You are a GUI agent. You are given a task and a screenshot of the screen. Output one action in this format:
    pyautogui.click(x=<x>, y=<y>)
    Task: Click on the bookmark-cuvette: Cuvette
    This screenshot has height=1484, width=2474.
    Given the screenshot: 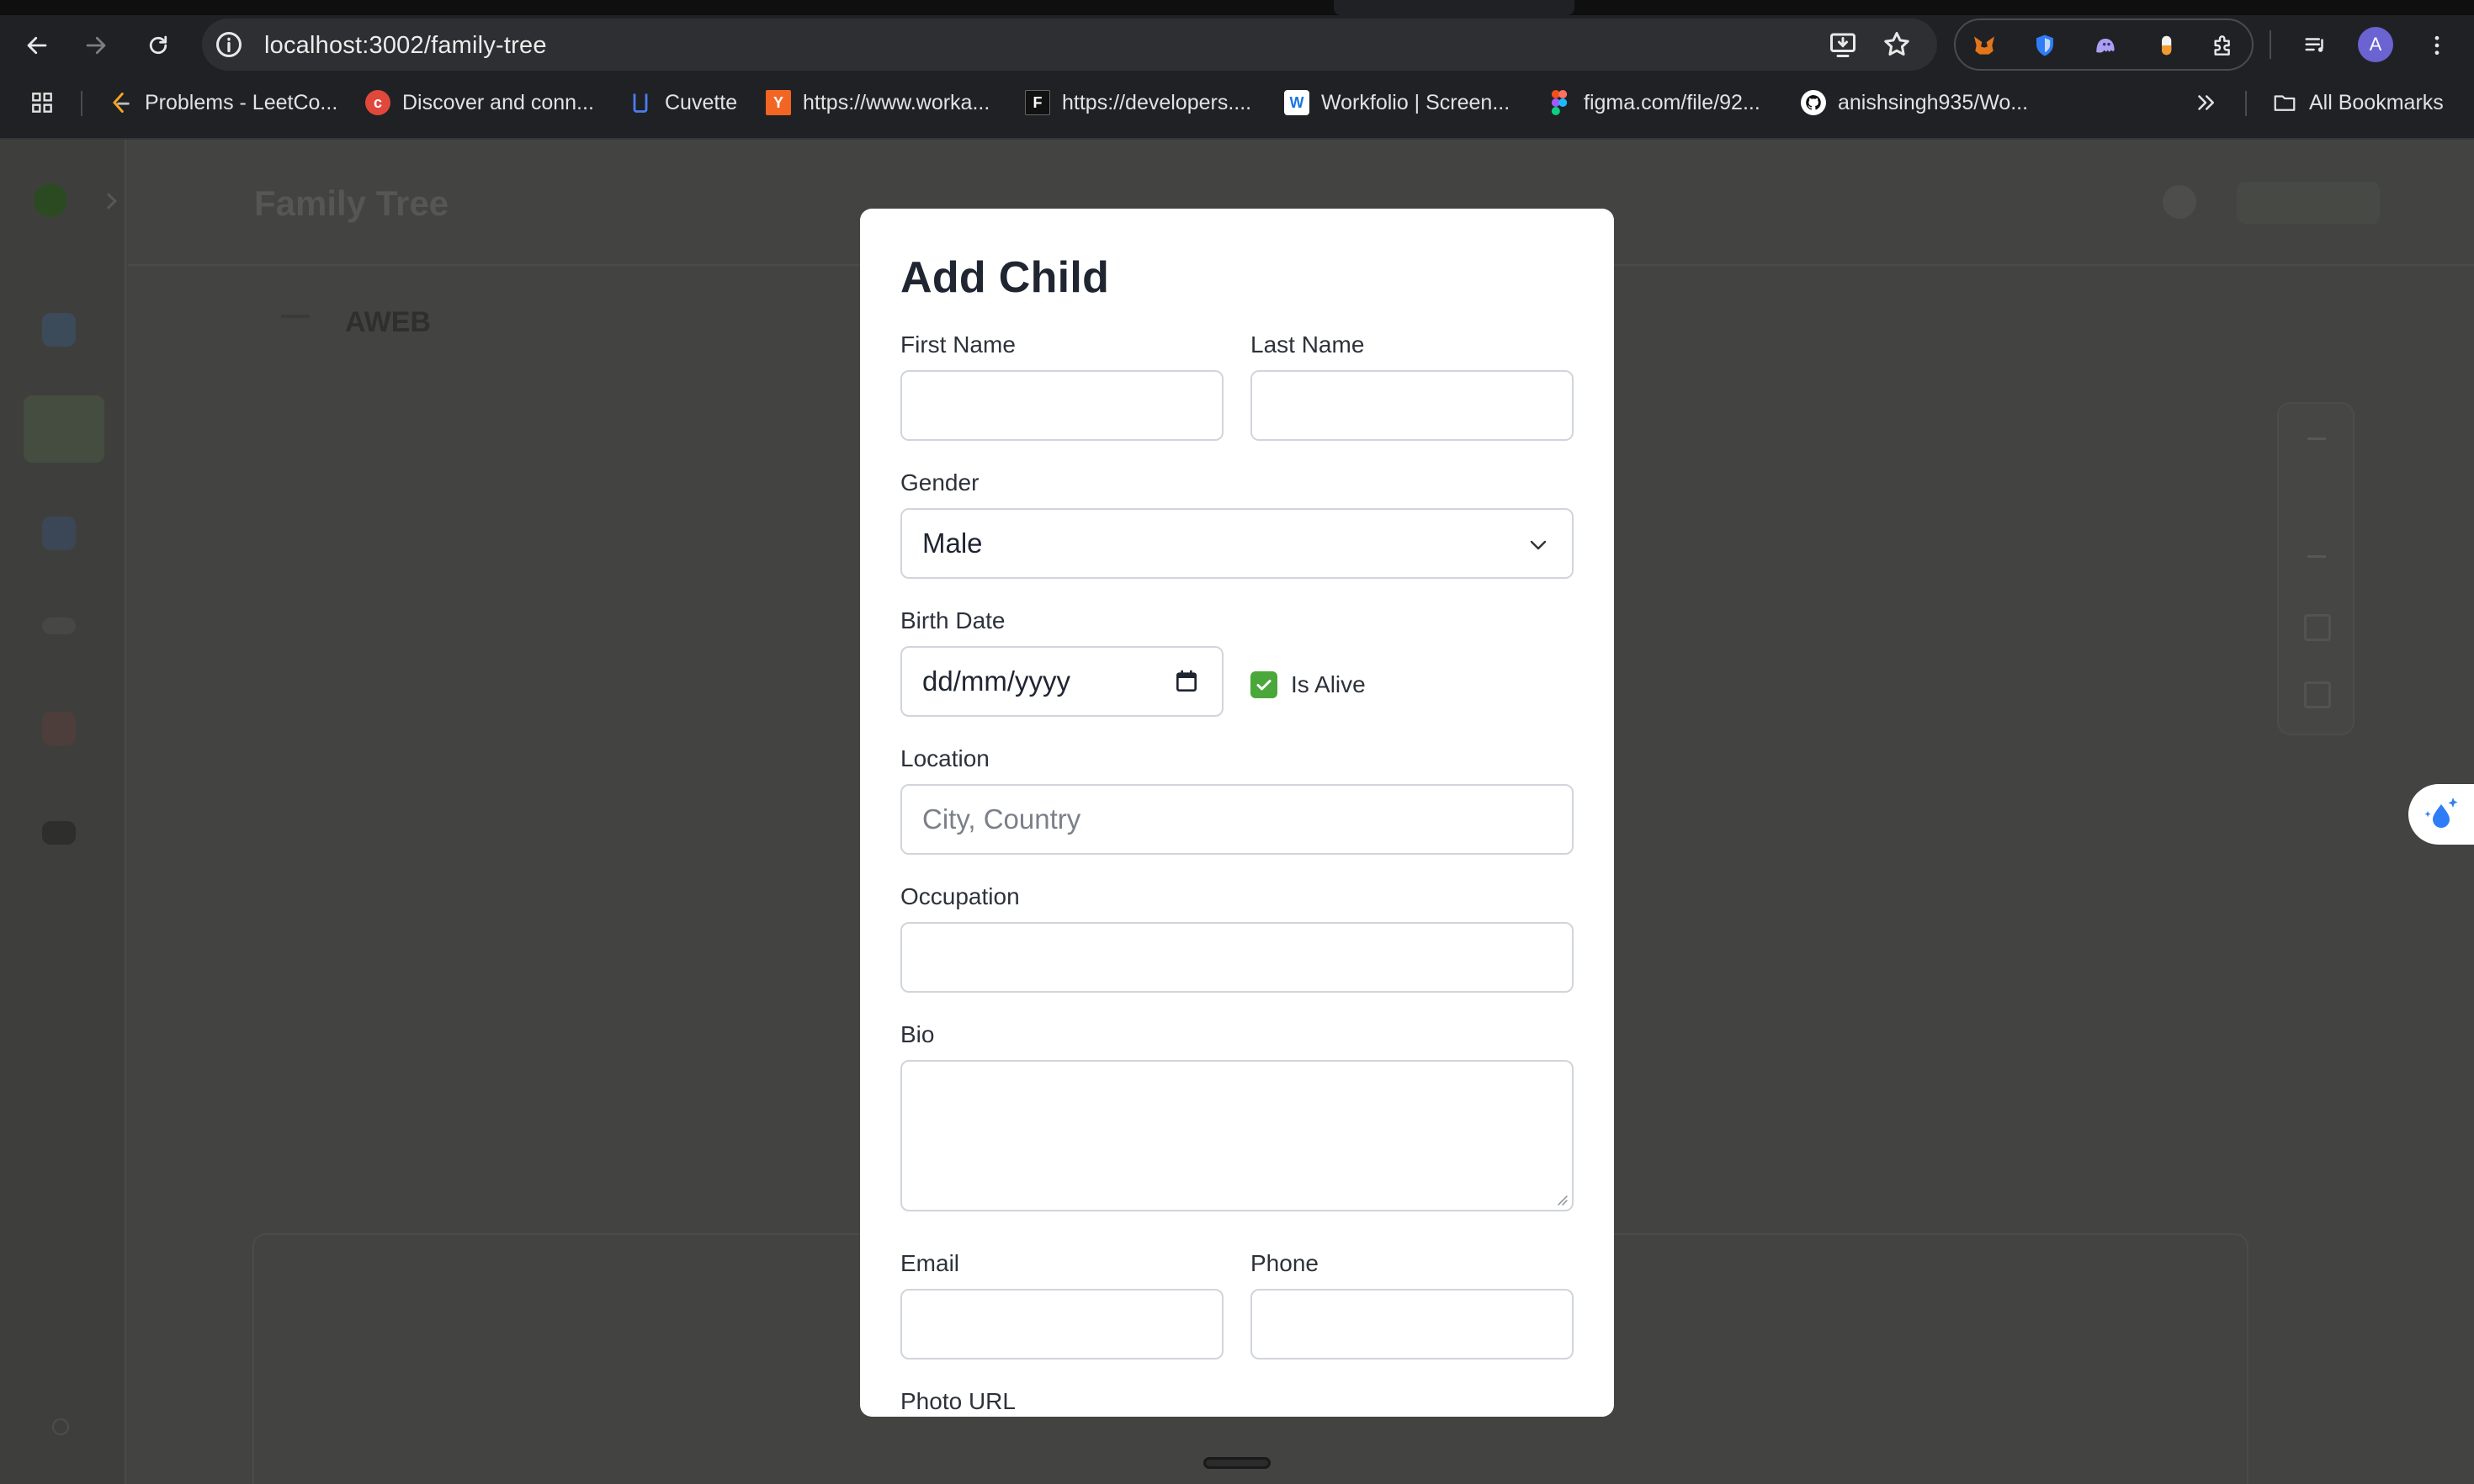 What is the action you would take?
    pyautogui.click(x=682, y=102)
    